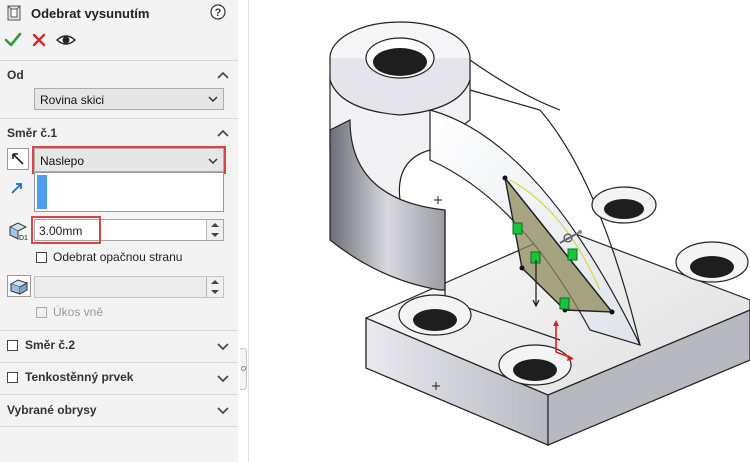 Image resolution: width=750 pixels, height=462 pixels. What do you see at coordinates (66, 230) in the screenshot?
I see `depth-highlight` at bounding box center [66, 230].